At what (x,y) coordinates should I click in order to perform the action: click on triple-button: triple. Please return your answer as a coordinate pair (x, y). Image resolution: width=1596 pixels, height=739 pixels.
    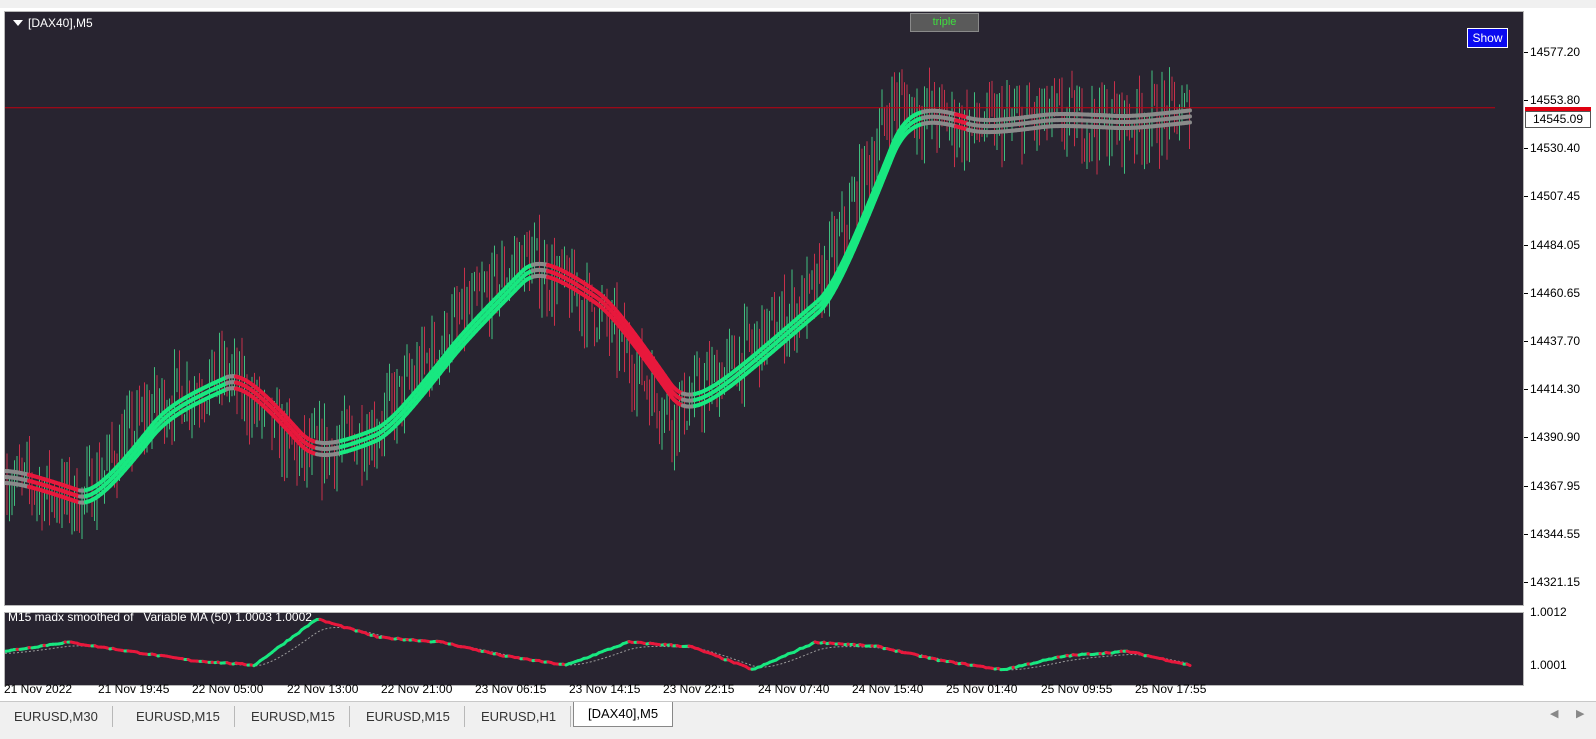
    Looking at the image, I should click on (944, 22).